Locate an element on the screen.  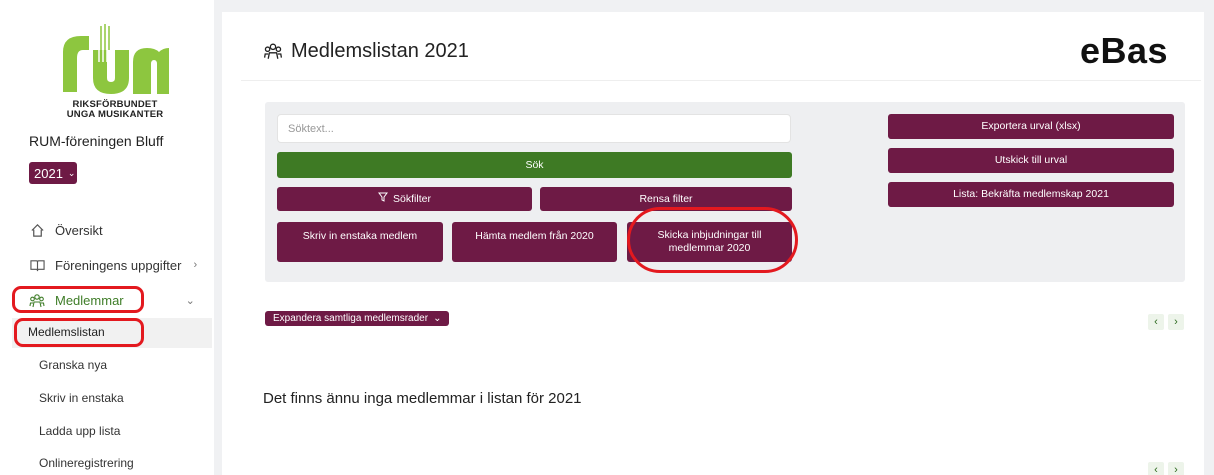
book-icon is located at coordinates (37, 265).